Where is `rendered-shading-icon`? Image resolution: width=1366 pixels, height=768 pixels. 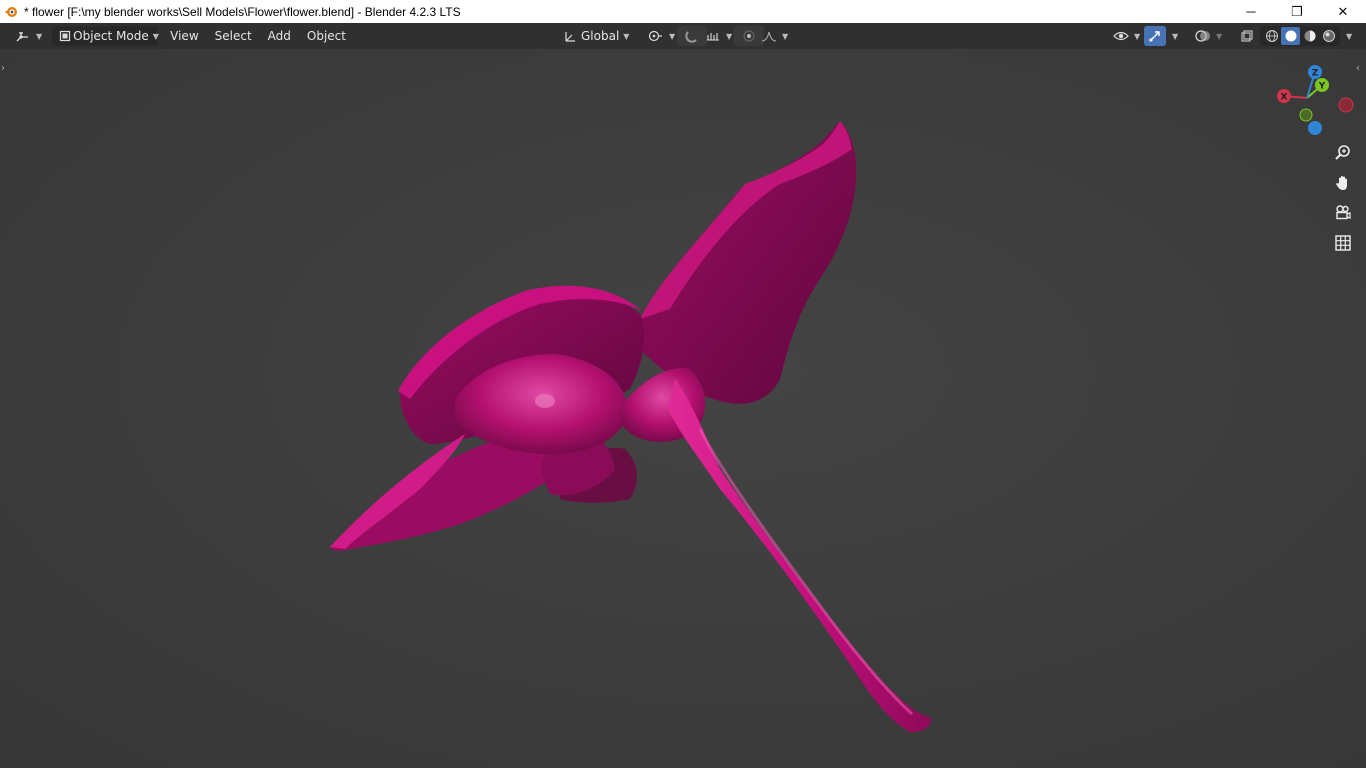 rendered-shading-icon is located at coordinates (1328, 36).